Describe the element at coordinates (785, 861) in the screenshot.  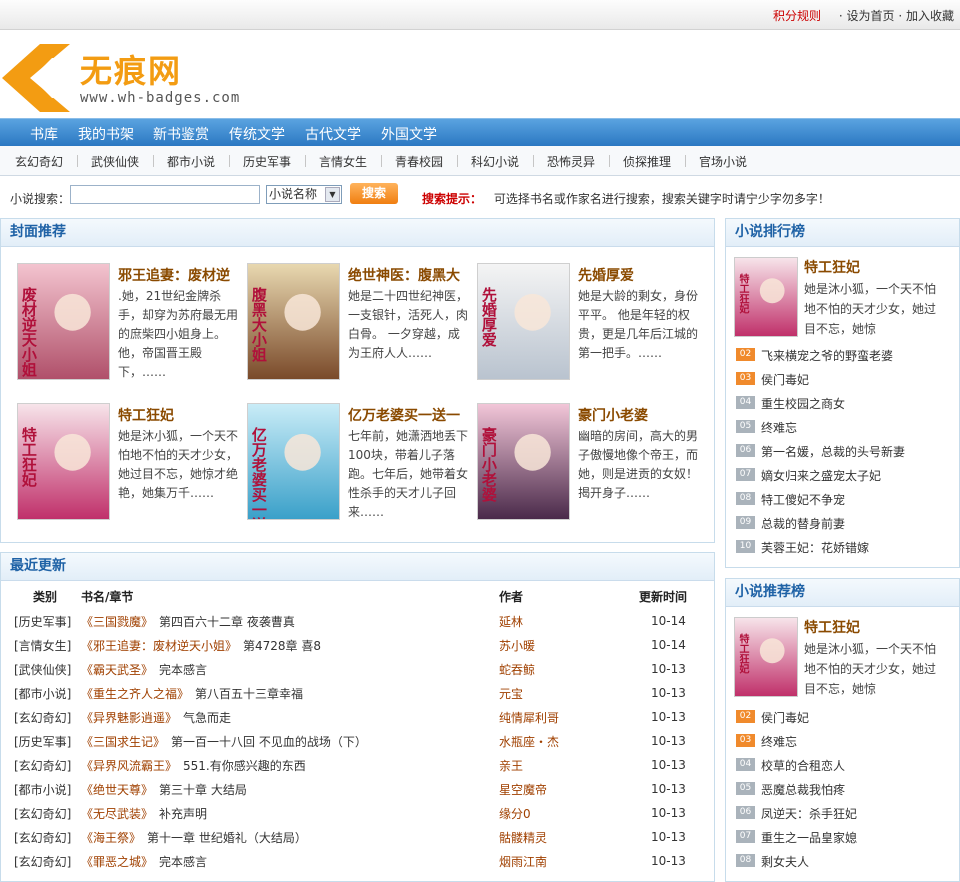
I see `rank-book-link: 剩女夫人` at that location.